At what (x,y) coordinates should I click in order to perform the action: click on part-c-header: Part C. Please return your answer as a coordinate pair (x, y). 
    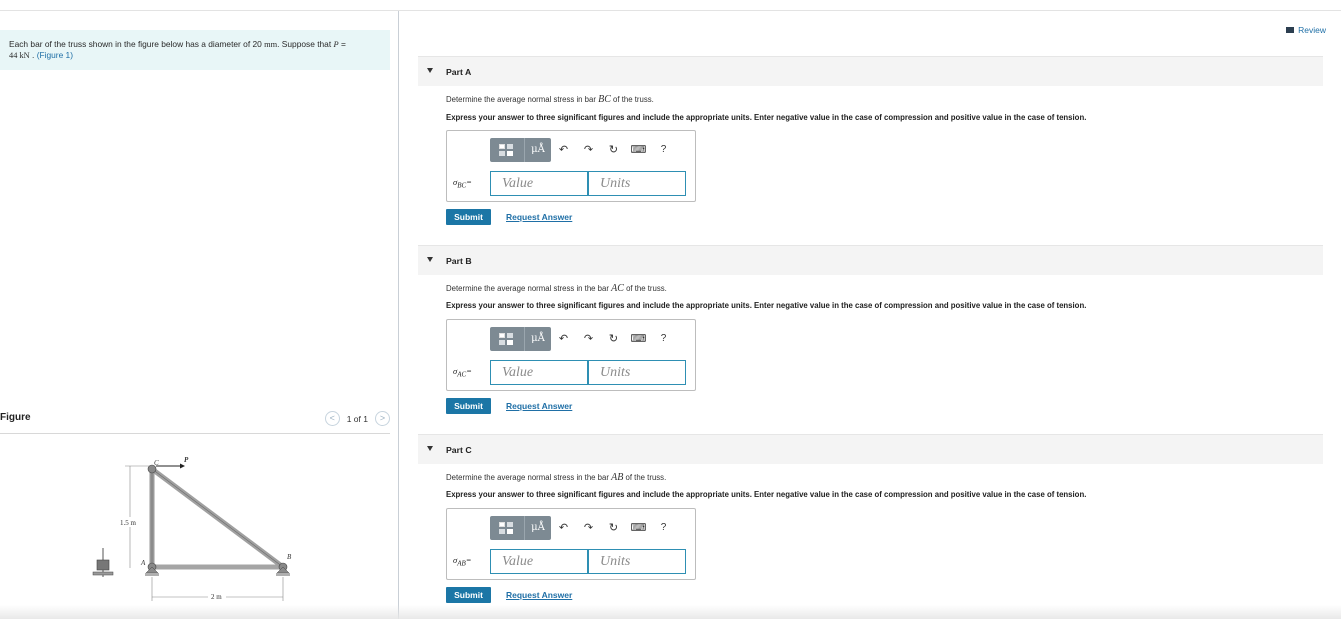
    Looking at the image, I should click on (870, 449).